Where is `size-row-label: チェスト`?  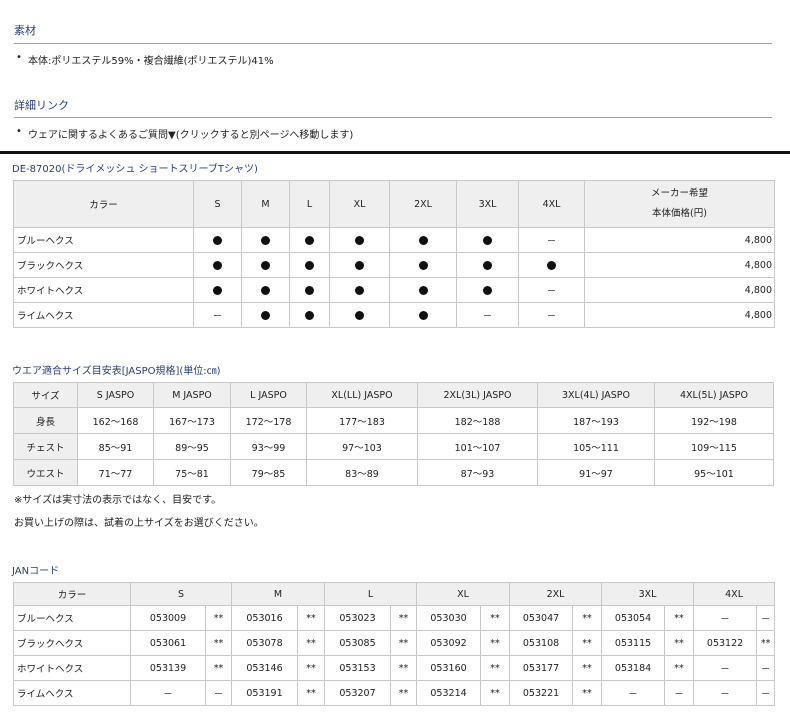 size-row-label: チェスト is located at coordinates (45, 446).